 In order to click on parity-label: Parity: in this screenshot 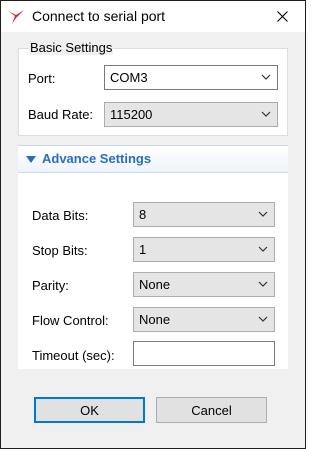, I will do `click(50, 285)`.